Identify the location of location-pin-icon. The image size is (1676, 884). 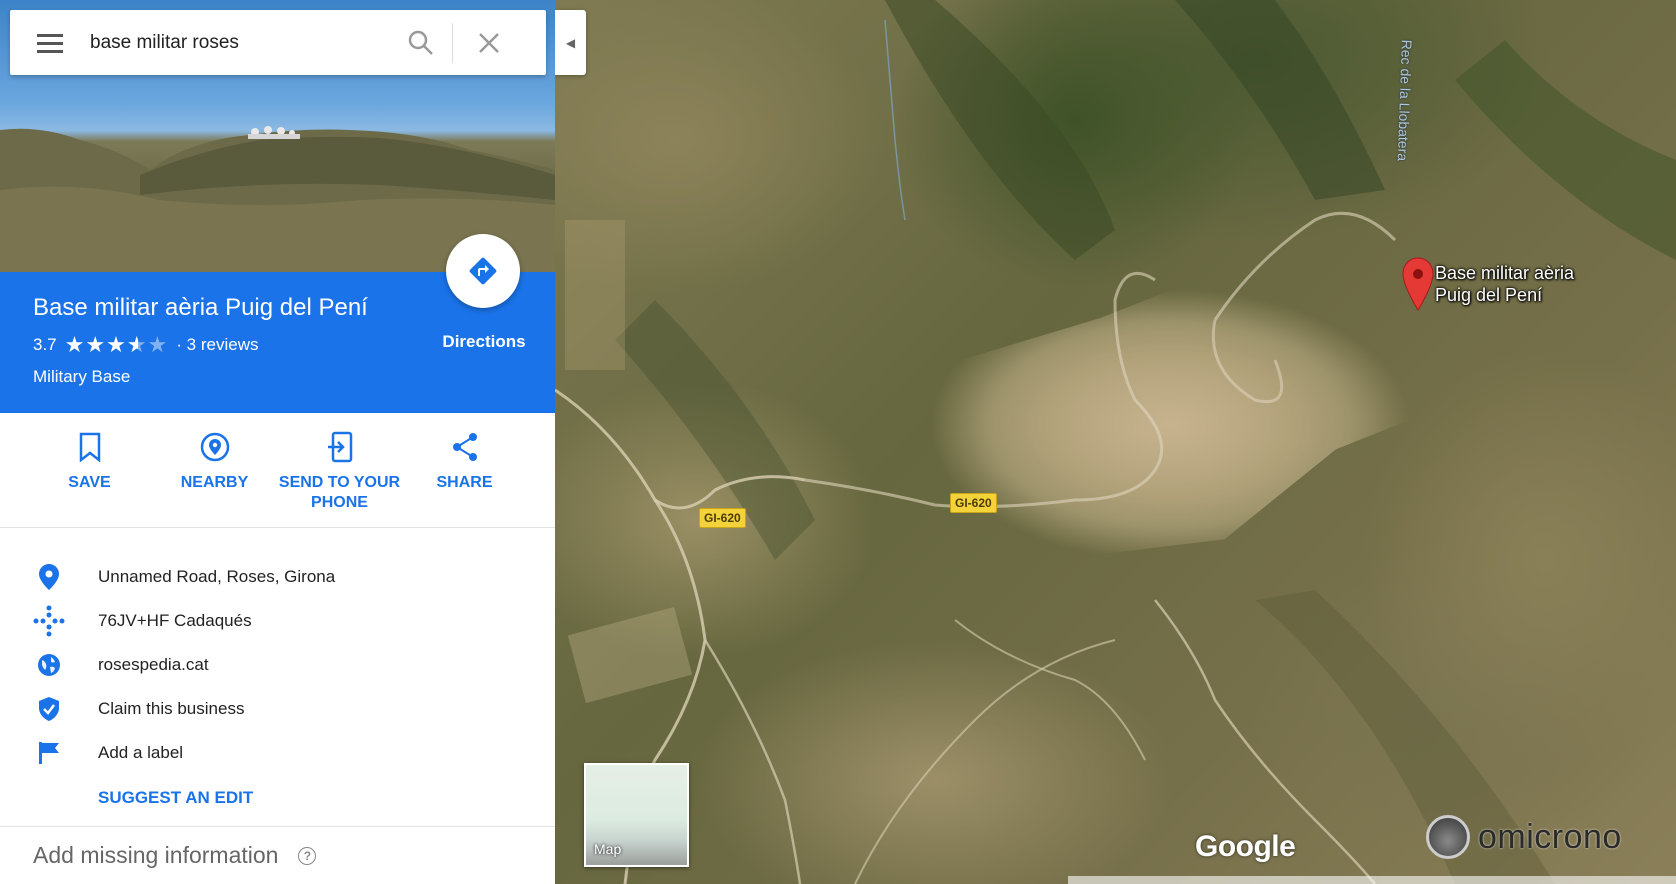
(49, 577).